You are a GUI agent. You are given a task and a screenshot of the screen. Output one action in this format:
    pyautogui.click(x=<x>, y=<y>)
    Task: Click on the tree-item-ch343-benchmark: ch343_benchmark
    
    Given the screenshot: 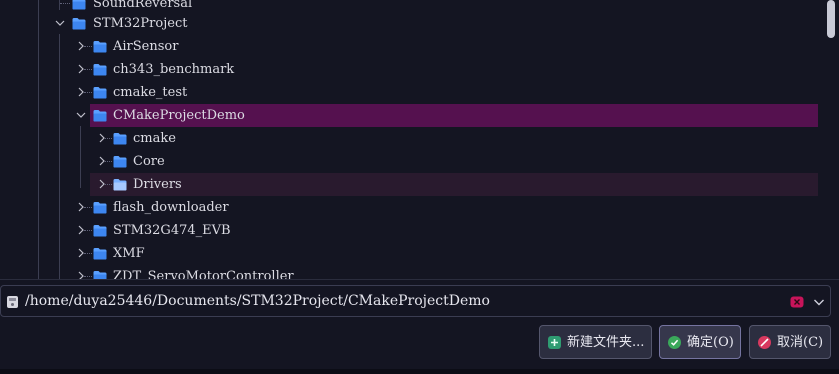 What is the action you would take?
    pyautogui.click(x=409, y=69)
    